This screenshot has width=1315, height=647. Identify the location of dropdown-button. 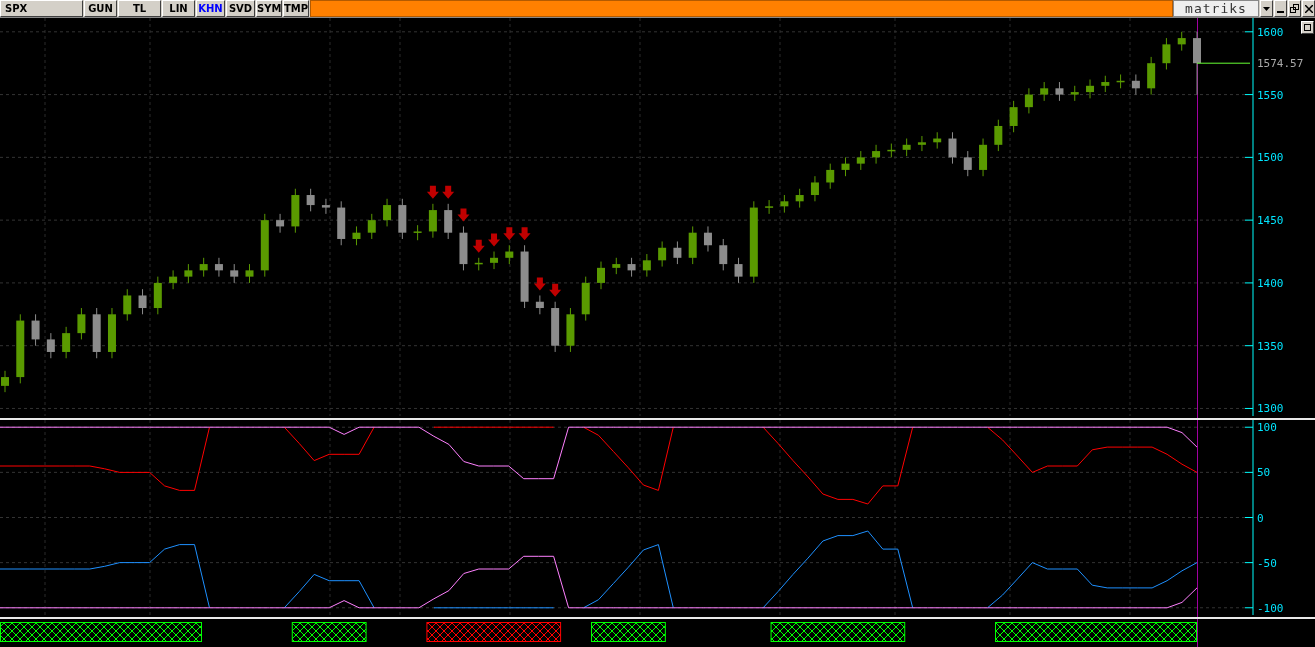
(1266, 8).